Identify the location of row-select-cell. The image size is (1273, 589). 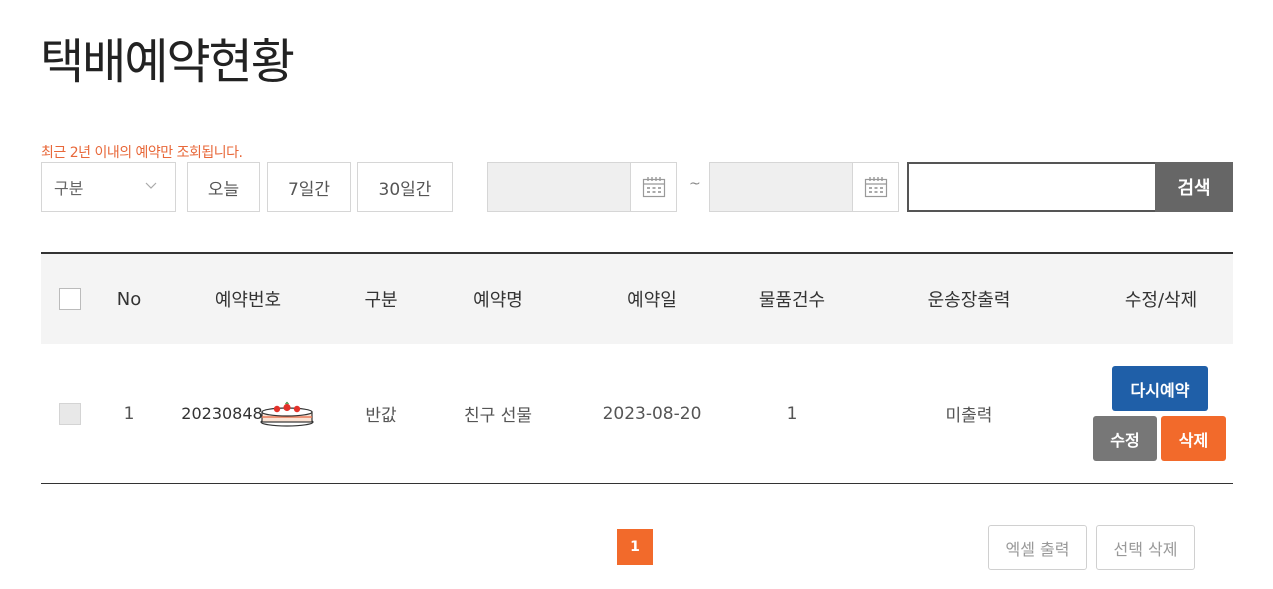
(70, 413).